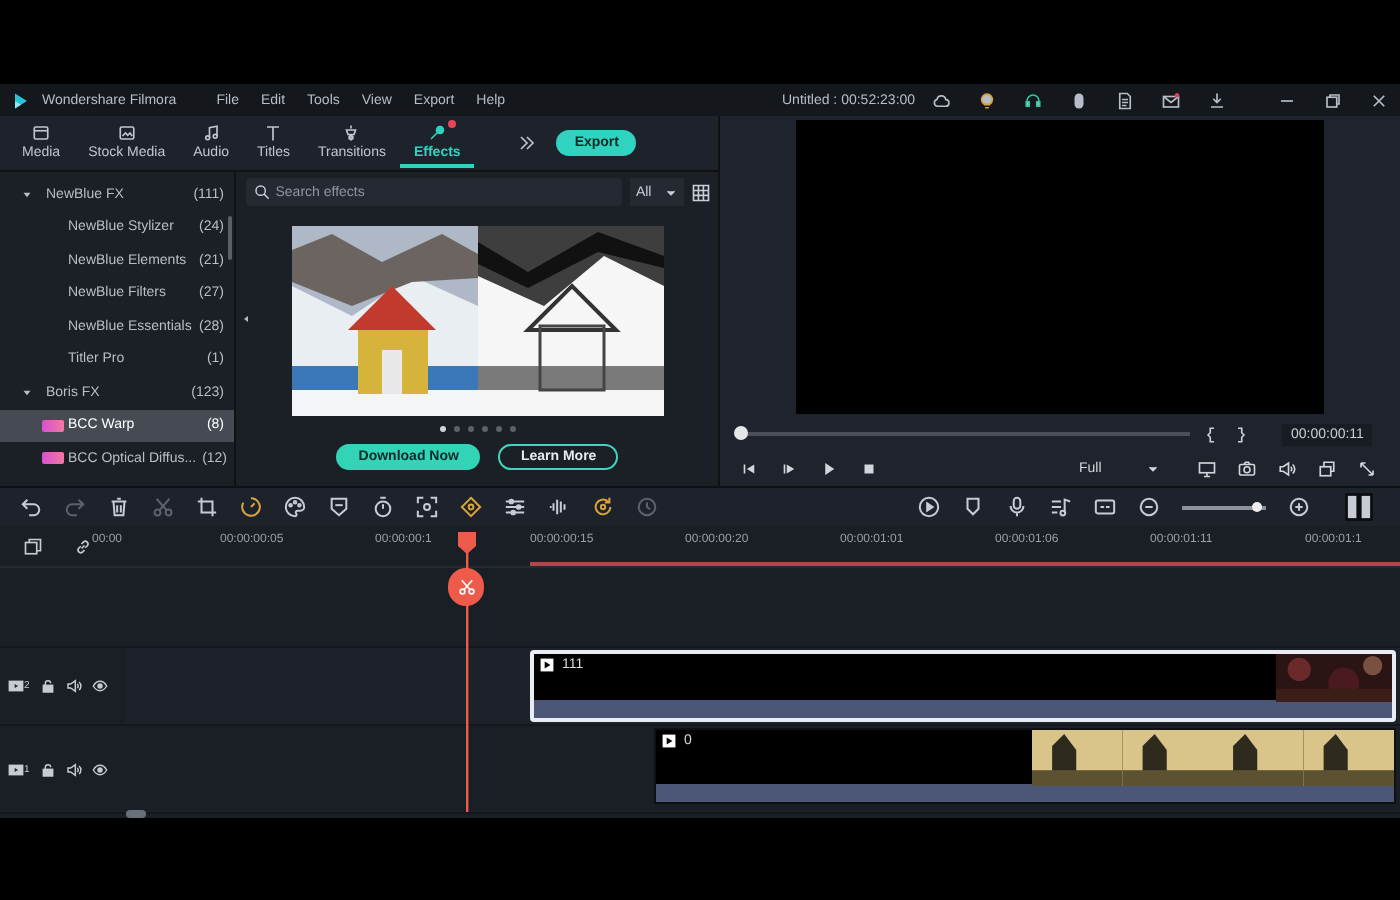 This screenshot has height=900, width=1400. I want to click on sliders-icon, so click(515, 507).